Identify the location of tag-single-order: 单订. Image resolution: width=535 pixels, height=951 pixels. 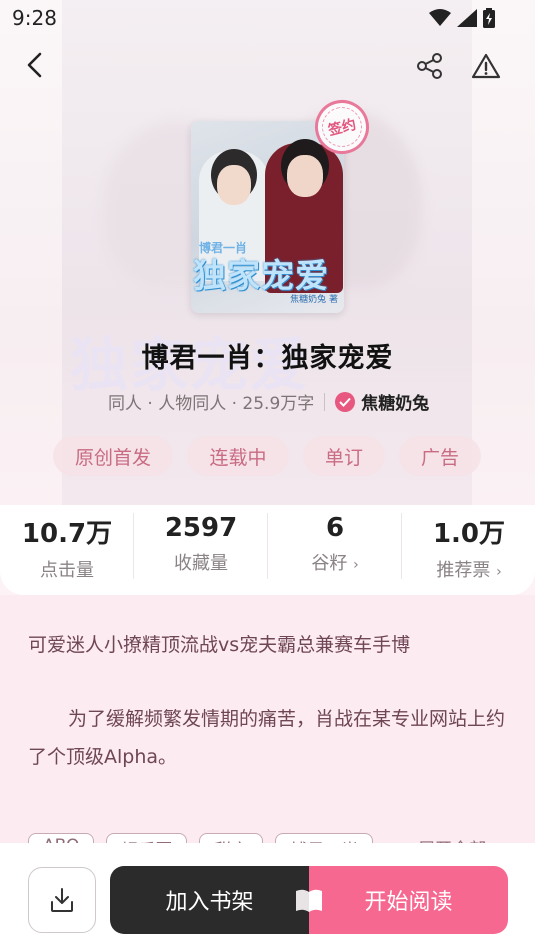
(344, 456).